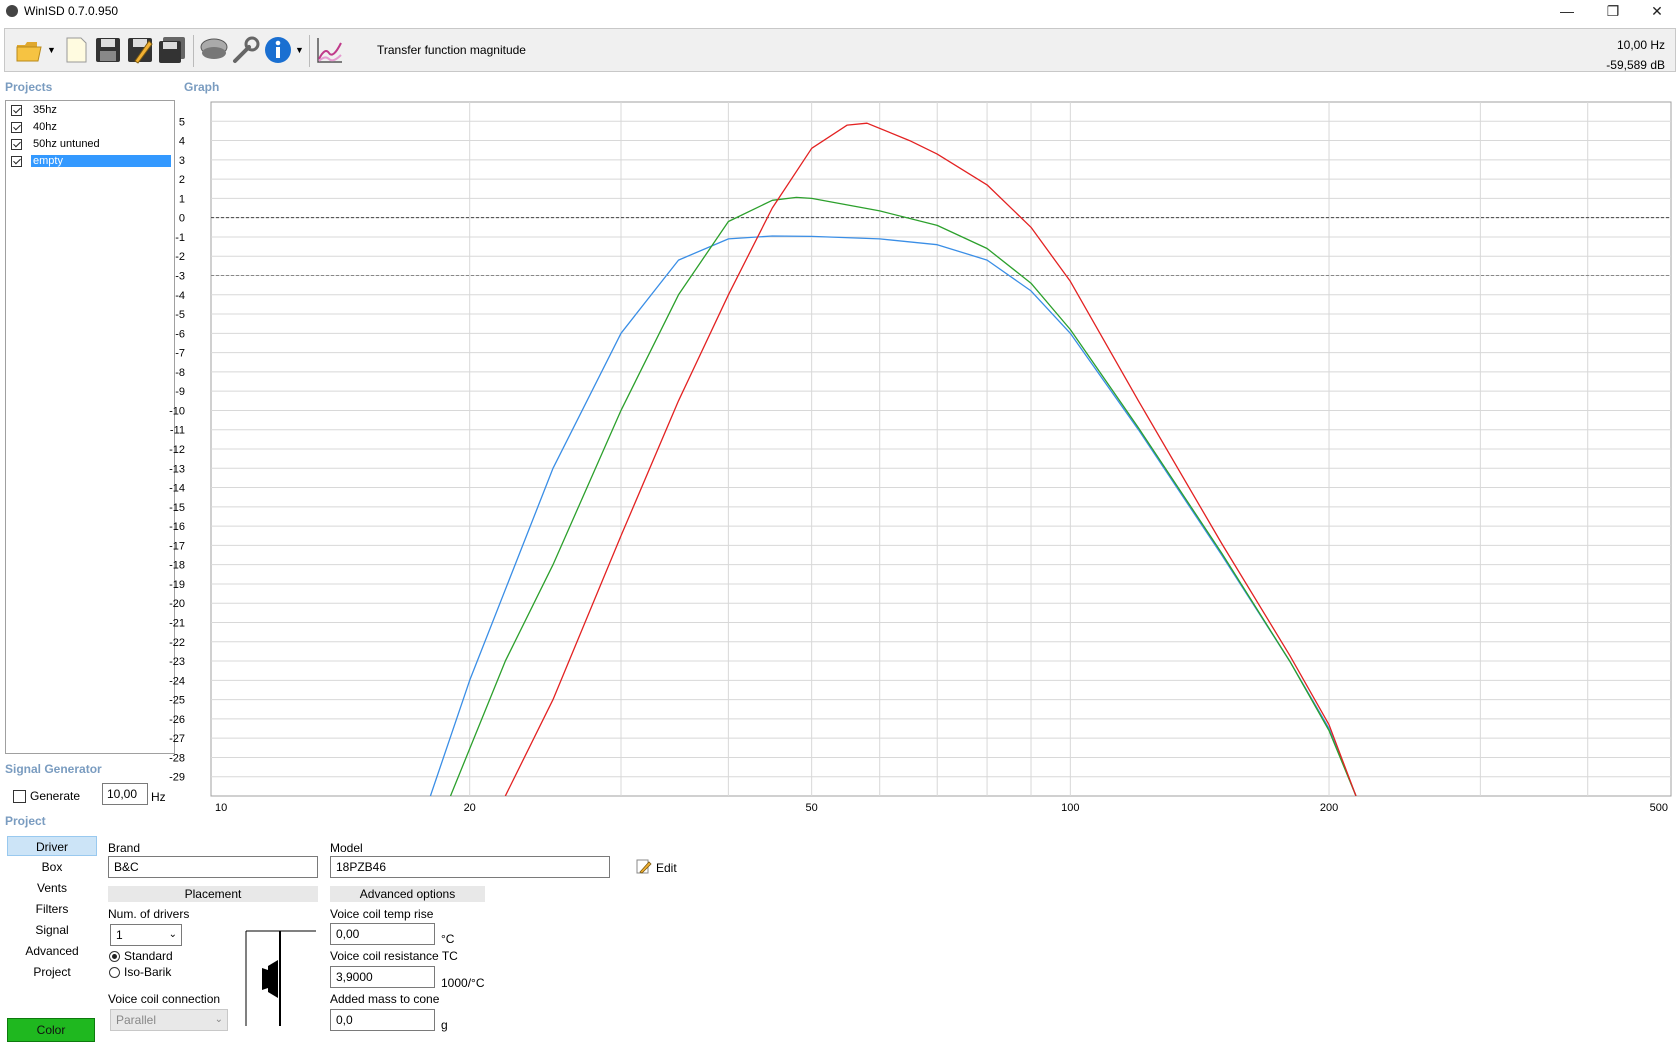 Image resolution: width=1680 pixels, height=1050 pixels. Describe the element at coordinates (246, 50) in the screenshot. I see `settings-wrench-icon` at that location.